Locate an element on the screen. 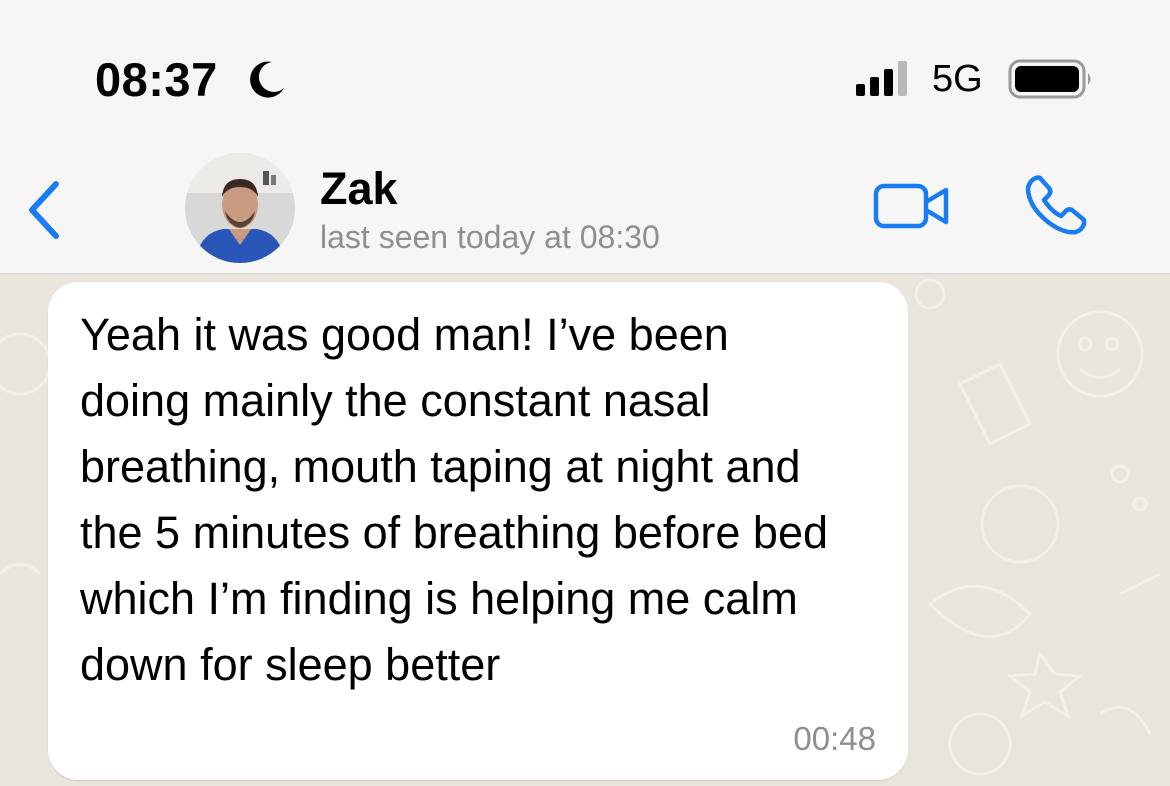 Image resolution: width=1170 pixels, height=786 pixels. moon-icon is located at coordinates (267, 79).